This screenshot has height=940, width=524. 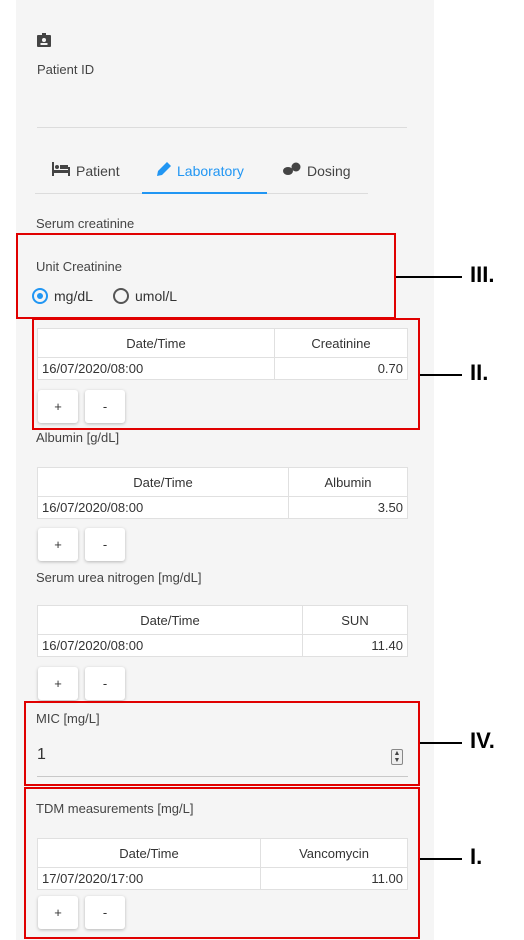 What do you see at coordinates (210, 170) in the screenshot?
I see `tab-laboratory-label: Laboratory` at bounding box center [210, 170].